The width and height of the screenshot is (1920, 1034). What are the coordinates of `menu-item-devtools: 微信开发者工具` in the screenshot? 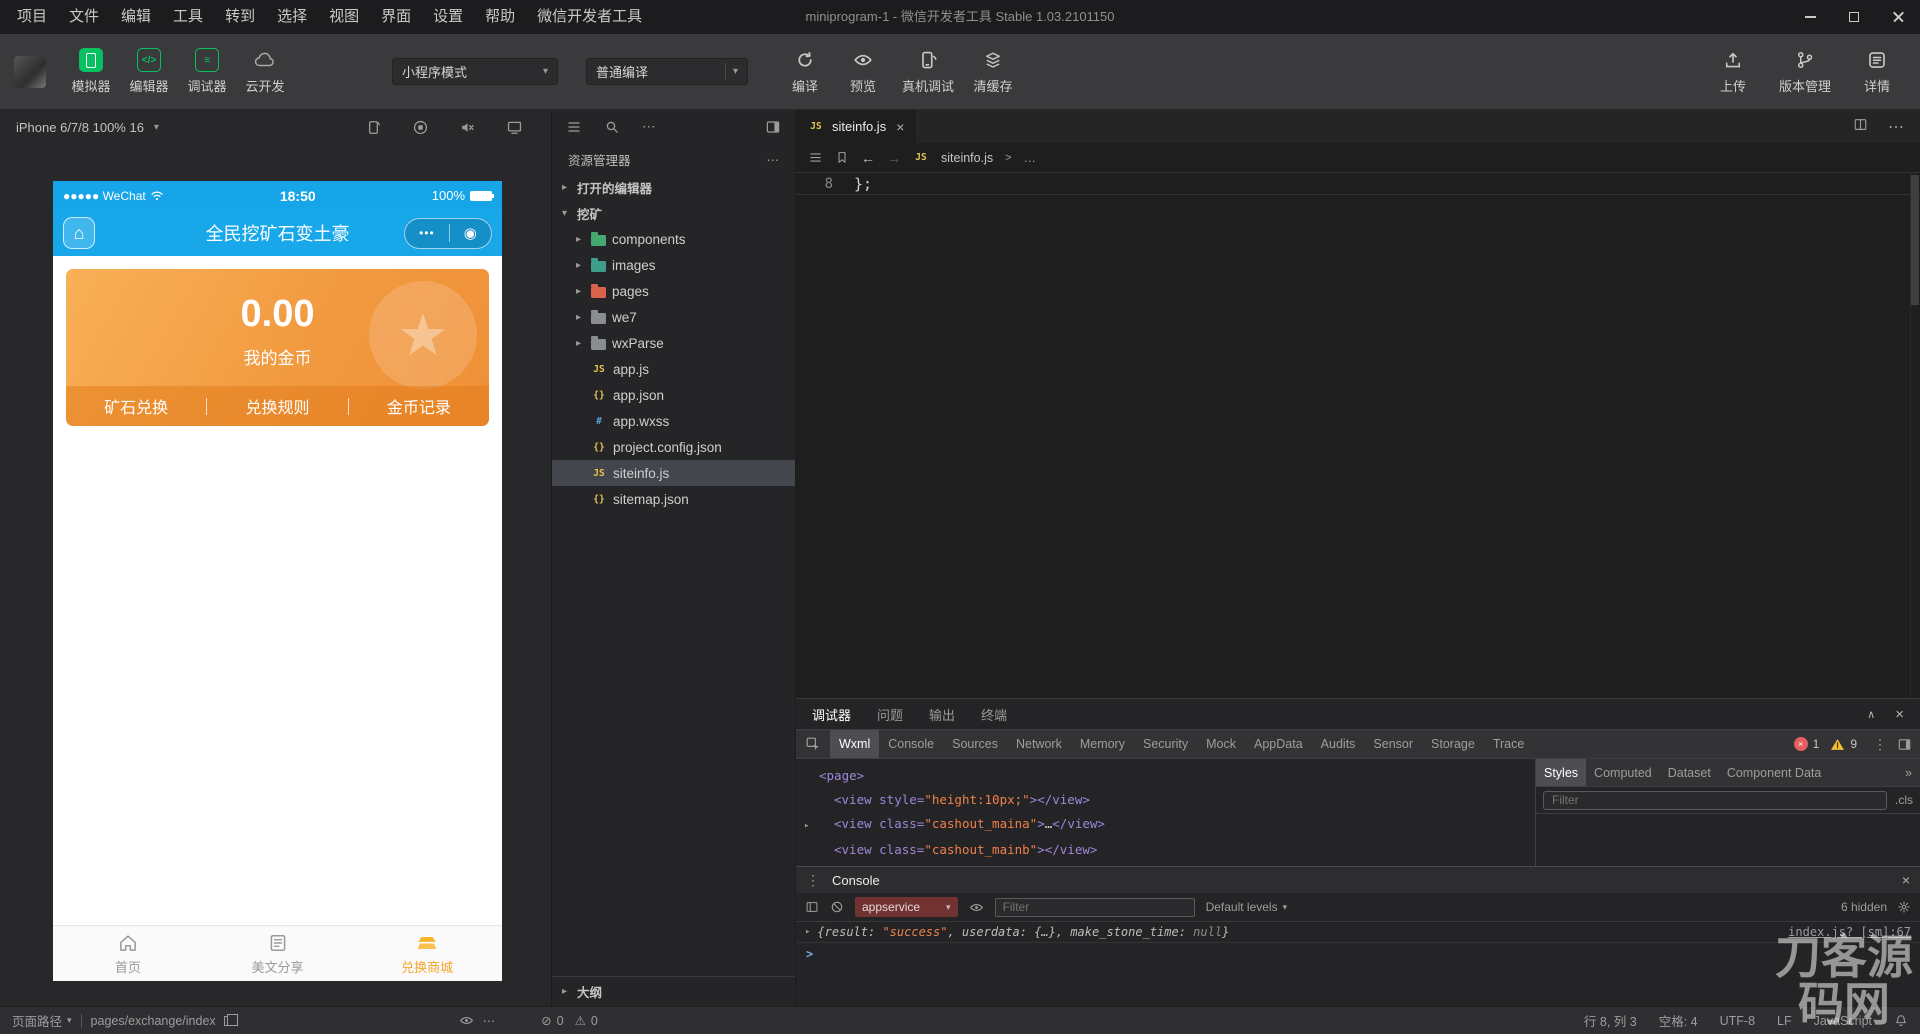 It's located at (589, 17).